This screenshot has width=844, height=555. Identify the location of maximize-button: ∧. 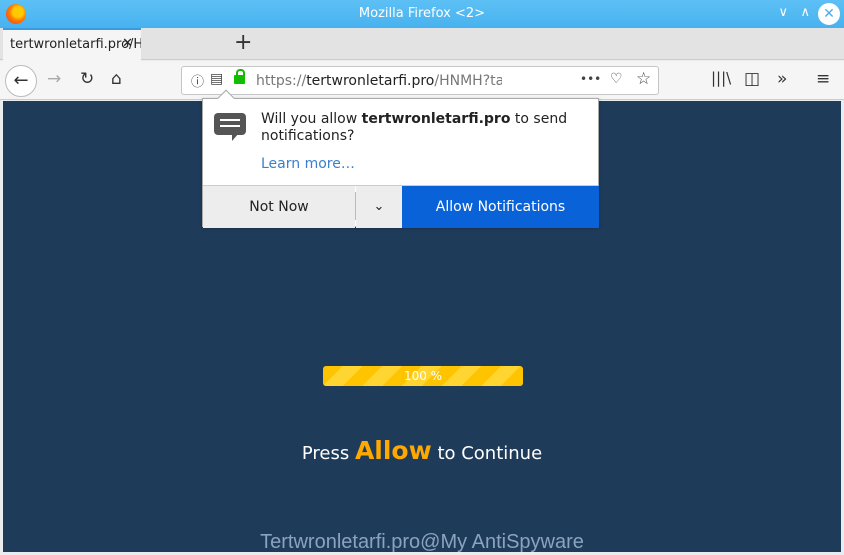
(805, 12).